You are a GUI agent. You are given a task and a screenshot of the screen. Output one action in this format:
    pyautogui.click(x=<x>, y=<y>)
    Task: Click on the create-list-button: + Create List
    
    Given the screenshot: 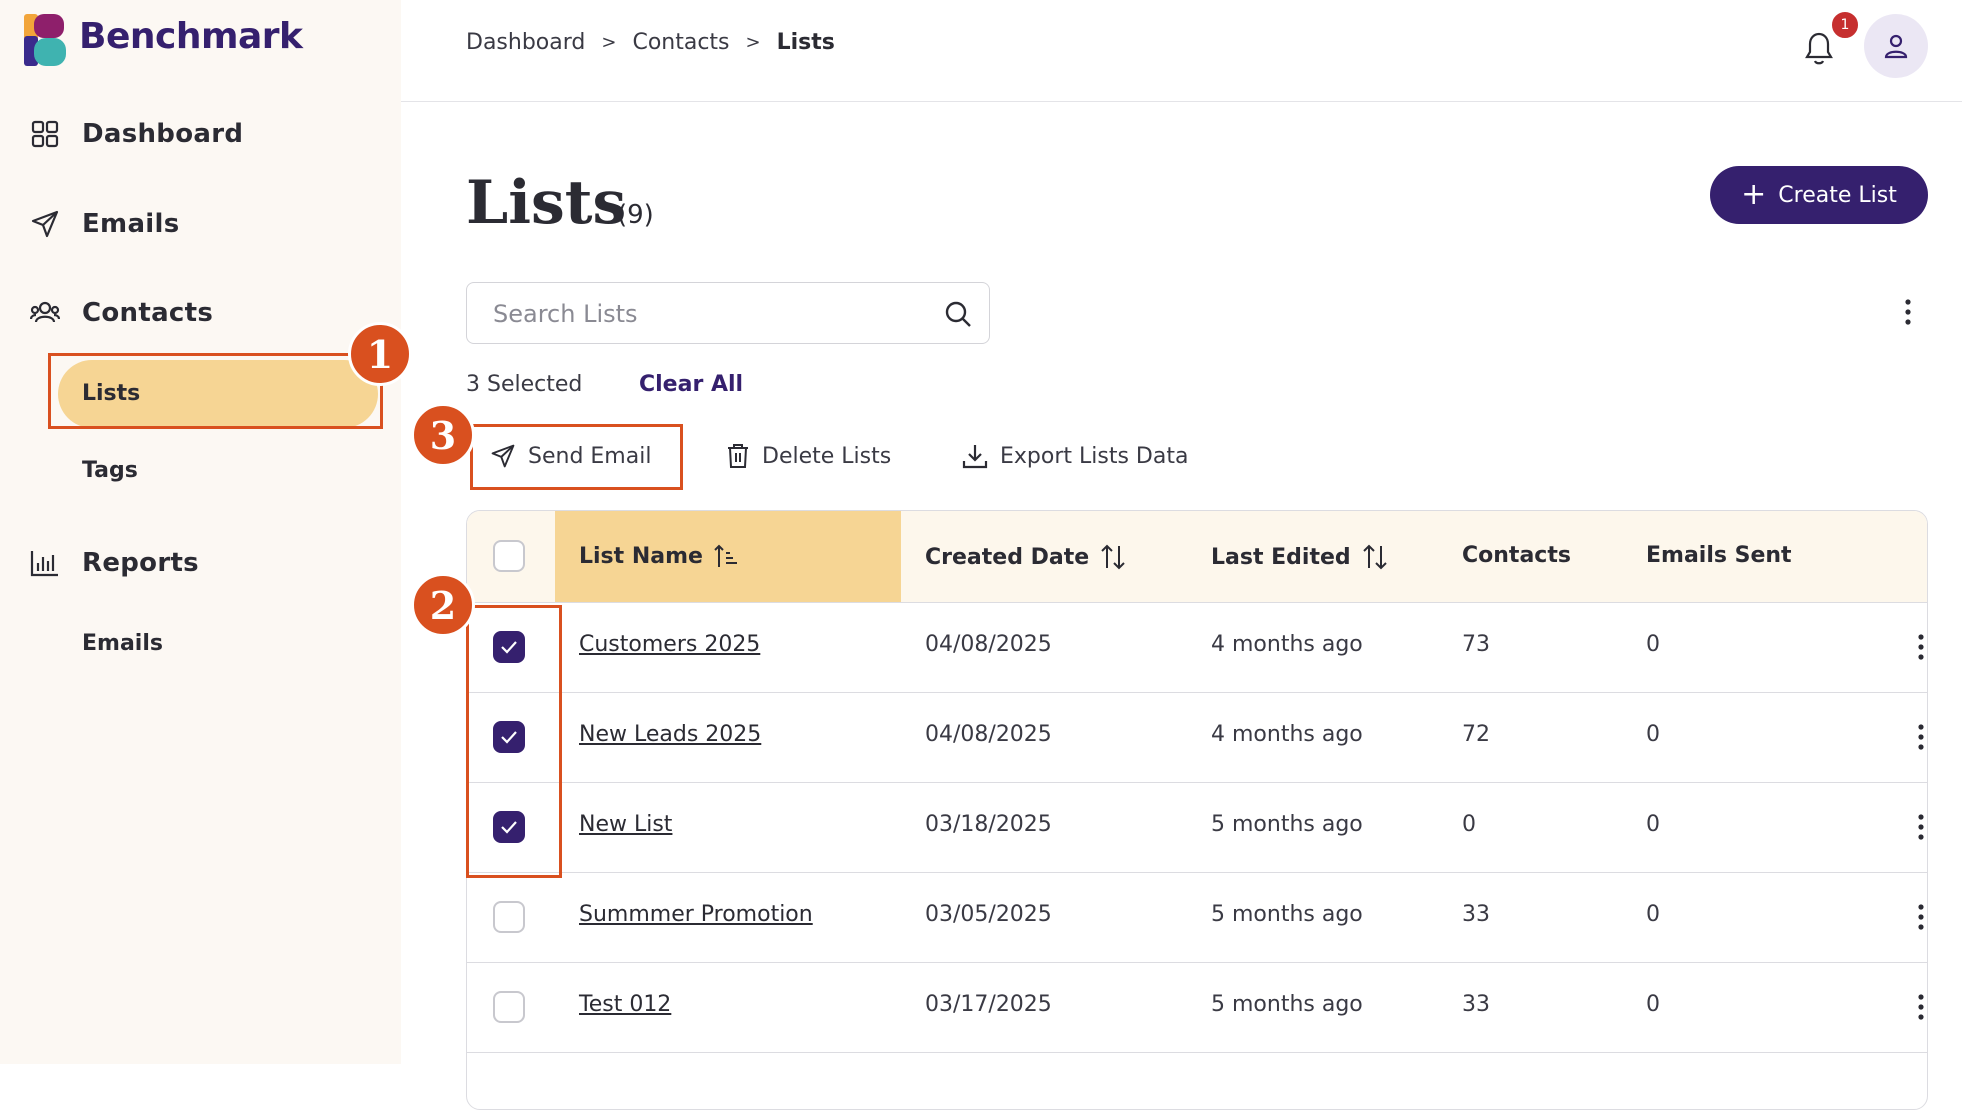 What is the action you would take?
    pyautogui.click(x=1819, y=195)
    